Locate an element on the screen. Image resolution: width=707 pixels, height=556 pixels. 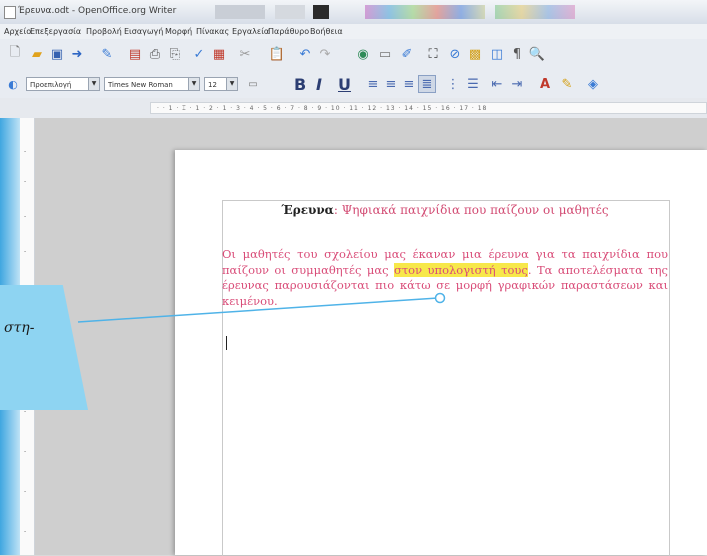
pointer-dot-icon is located at coordinates (440, 298).